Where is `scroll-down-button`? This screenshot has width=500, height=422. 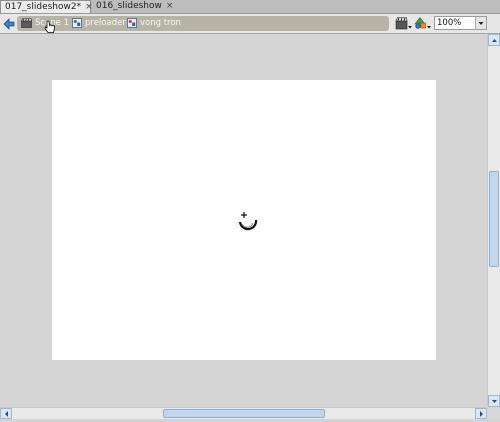 scroll-down-button is located at coordinates (494, 401).